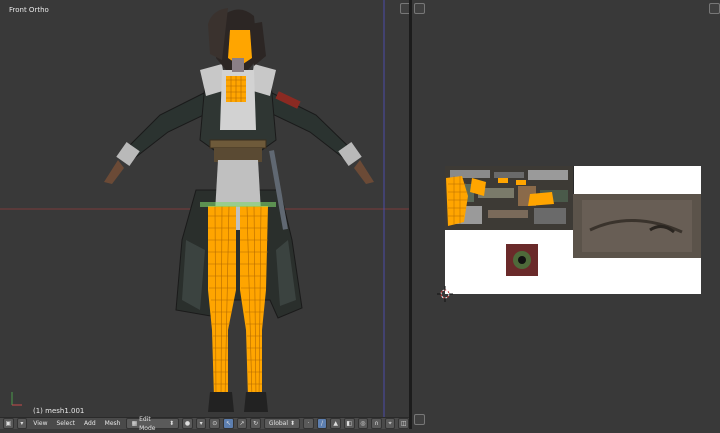  Describe the element at coordinates (66, 423) in the screenshot. I see `menu-select: Select` at that location.